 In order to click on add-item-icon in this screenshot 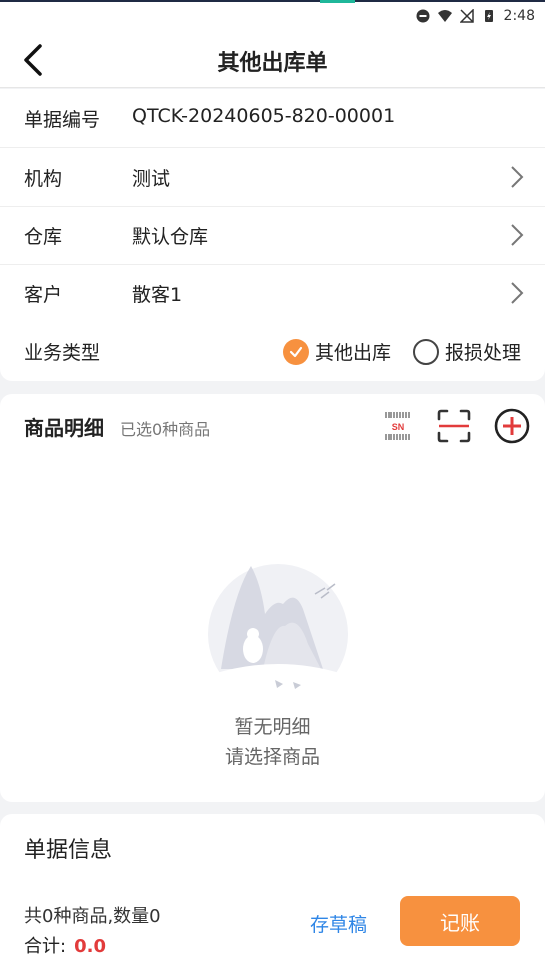, I will do `click(512, 426)`.